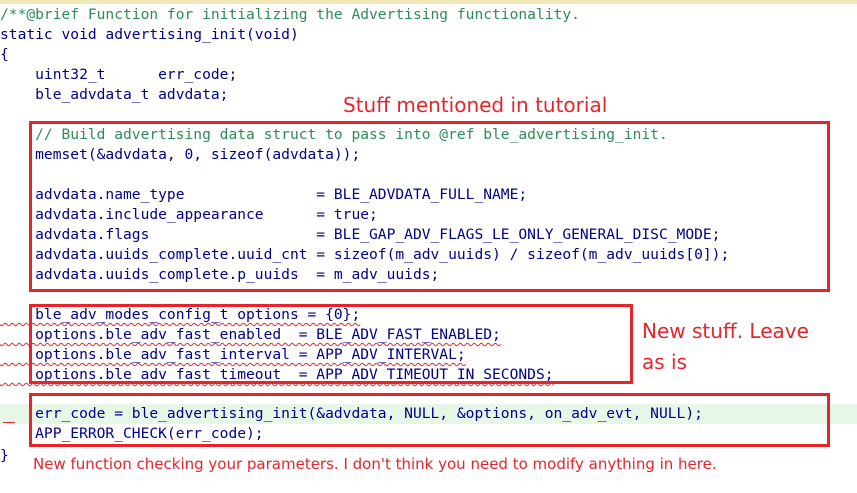  Describe the element at coordinates (331, 344) in the screenshot. I see `new-stuff-box` at that location.